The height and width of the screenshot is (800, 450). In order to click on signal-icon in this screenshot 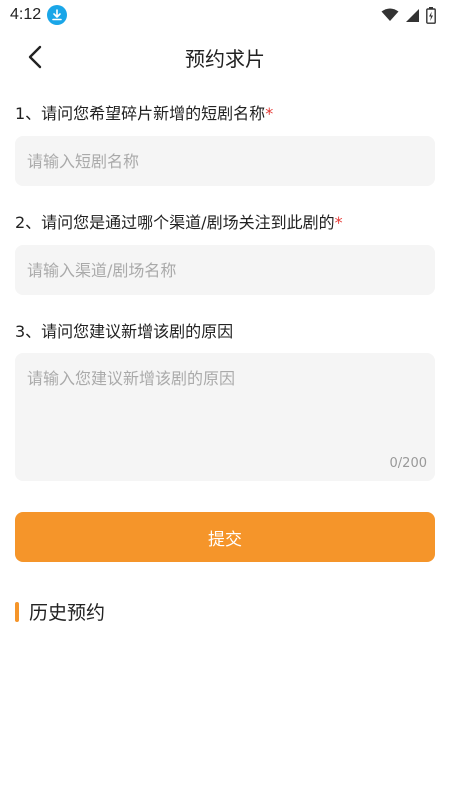, I will do `click(412, 15)`.